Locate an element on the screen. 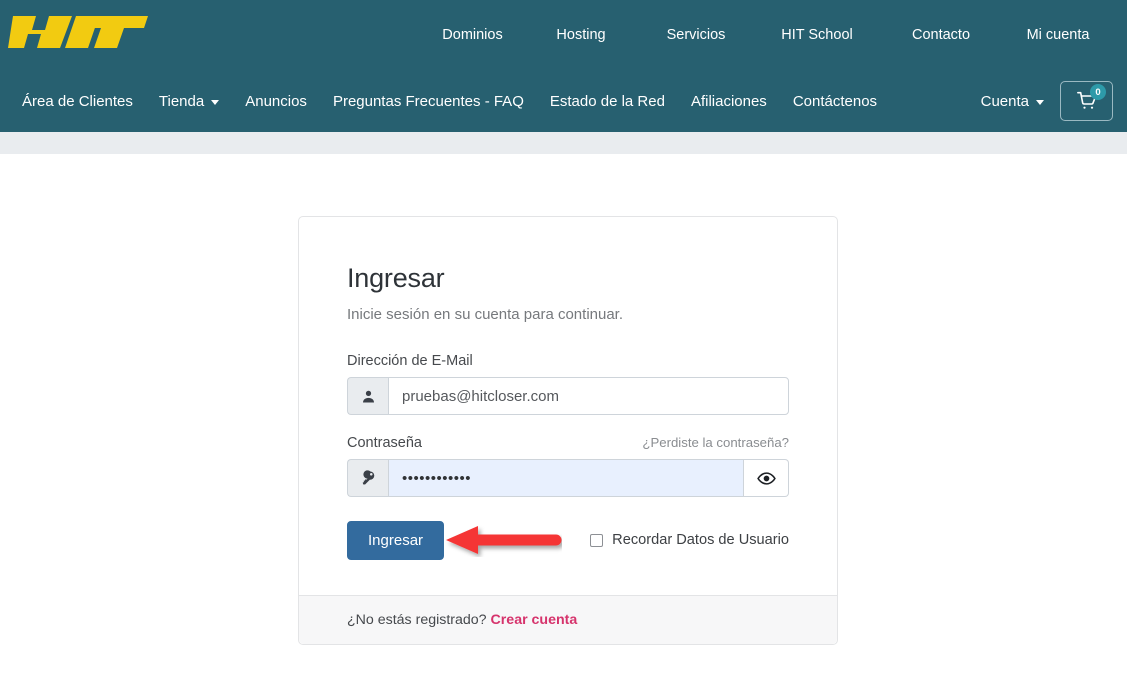 Image resolution: width=1127 pixels, height=686 pixels. password-icon-addon is located at coordinates (367, 478).